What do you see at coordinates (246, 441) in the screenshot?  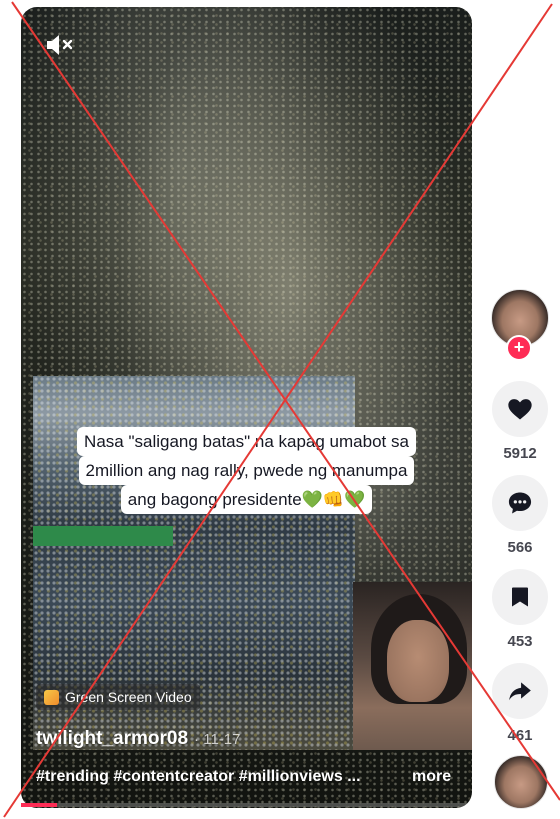 I see `caption-line-1: Nasa "saligang batas" na kapag umabot sa` at bounding box center [246, 441].